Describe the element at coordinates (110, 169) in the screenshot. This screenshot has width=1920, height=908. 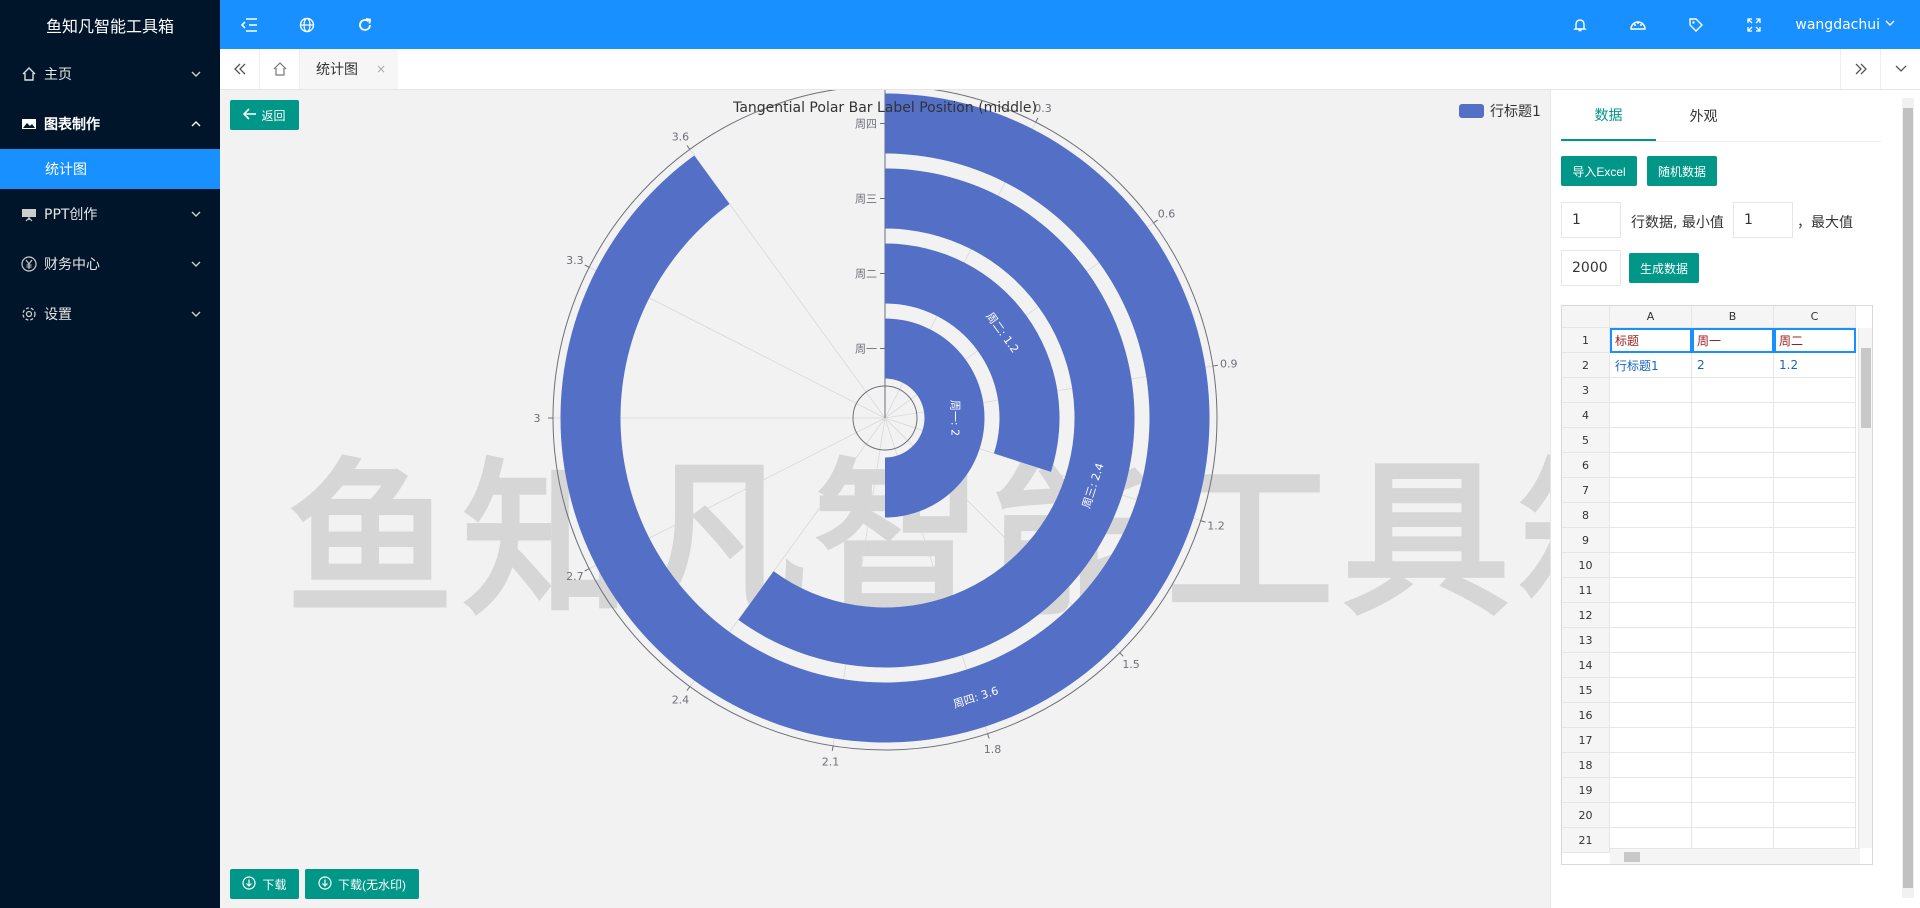
I see `sidebar-subitem-stat-chart: 统计图` at that location.